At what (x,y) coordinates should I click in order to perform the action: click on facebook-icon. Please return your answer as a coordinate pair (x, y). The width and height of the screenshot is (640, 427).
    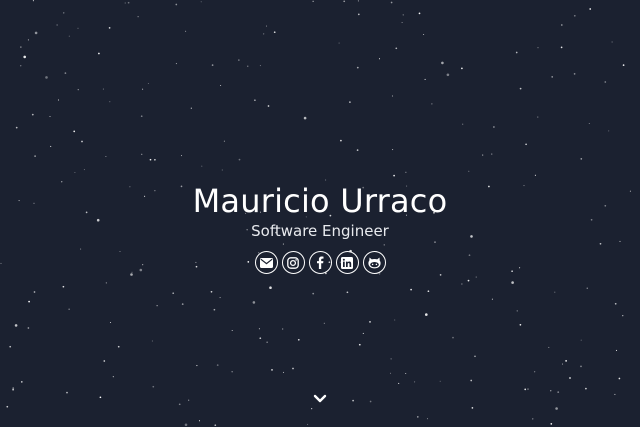
    Looking at the image, I should click on (320, 262).